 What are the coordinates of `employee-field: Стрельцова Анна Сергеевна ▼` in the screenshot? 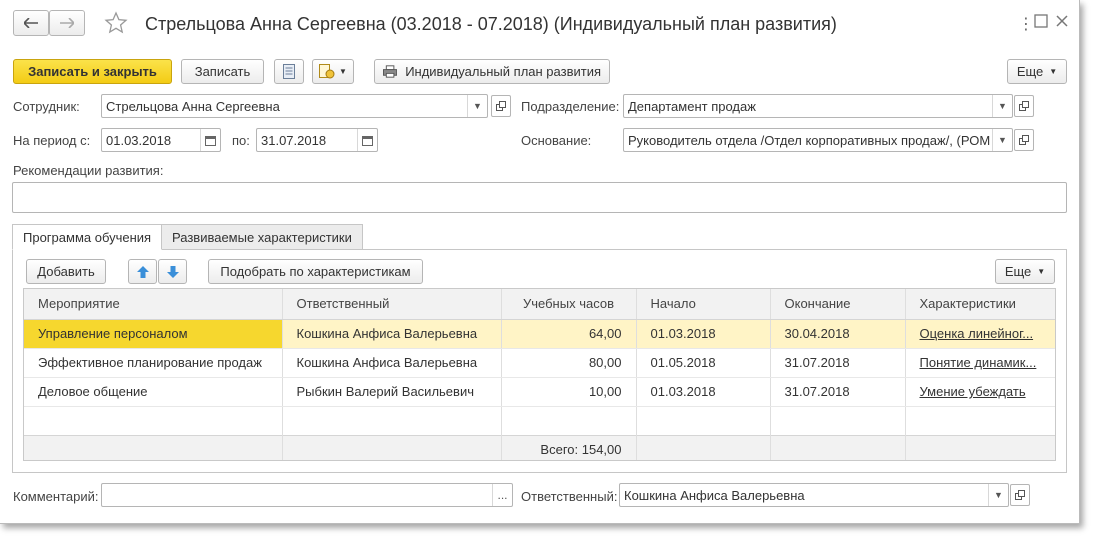 It's located at (294, 106).